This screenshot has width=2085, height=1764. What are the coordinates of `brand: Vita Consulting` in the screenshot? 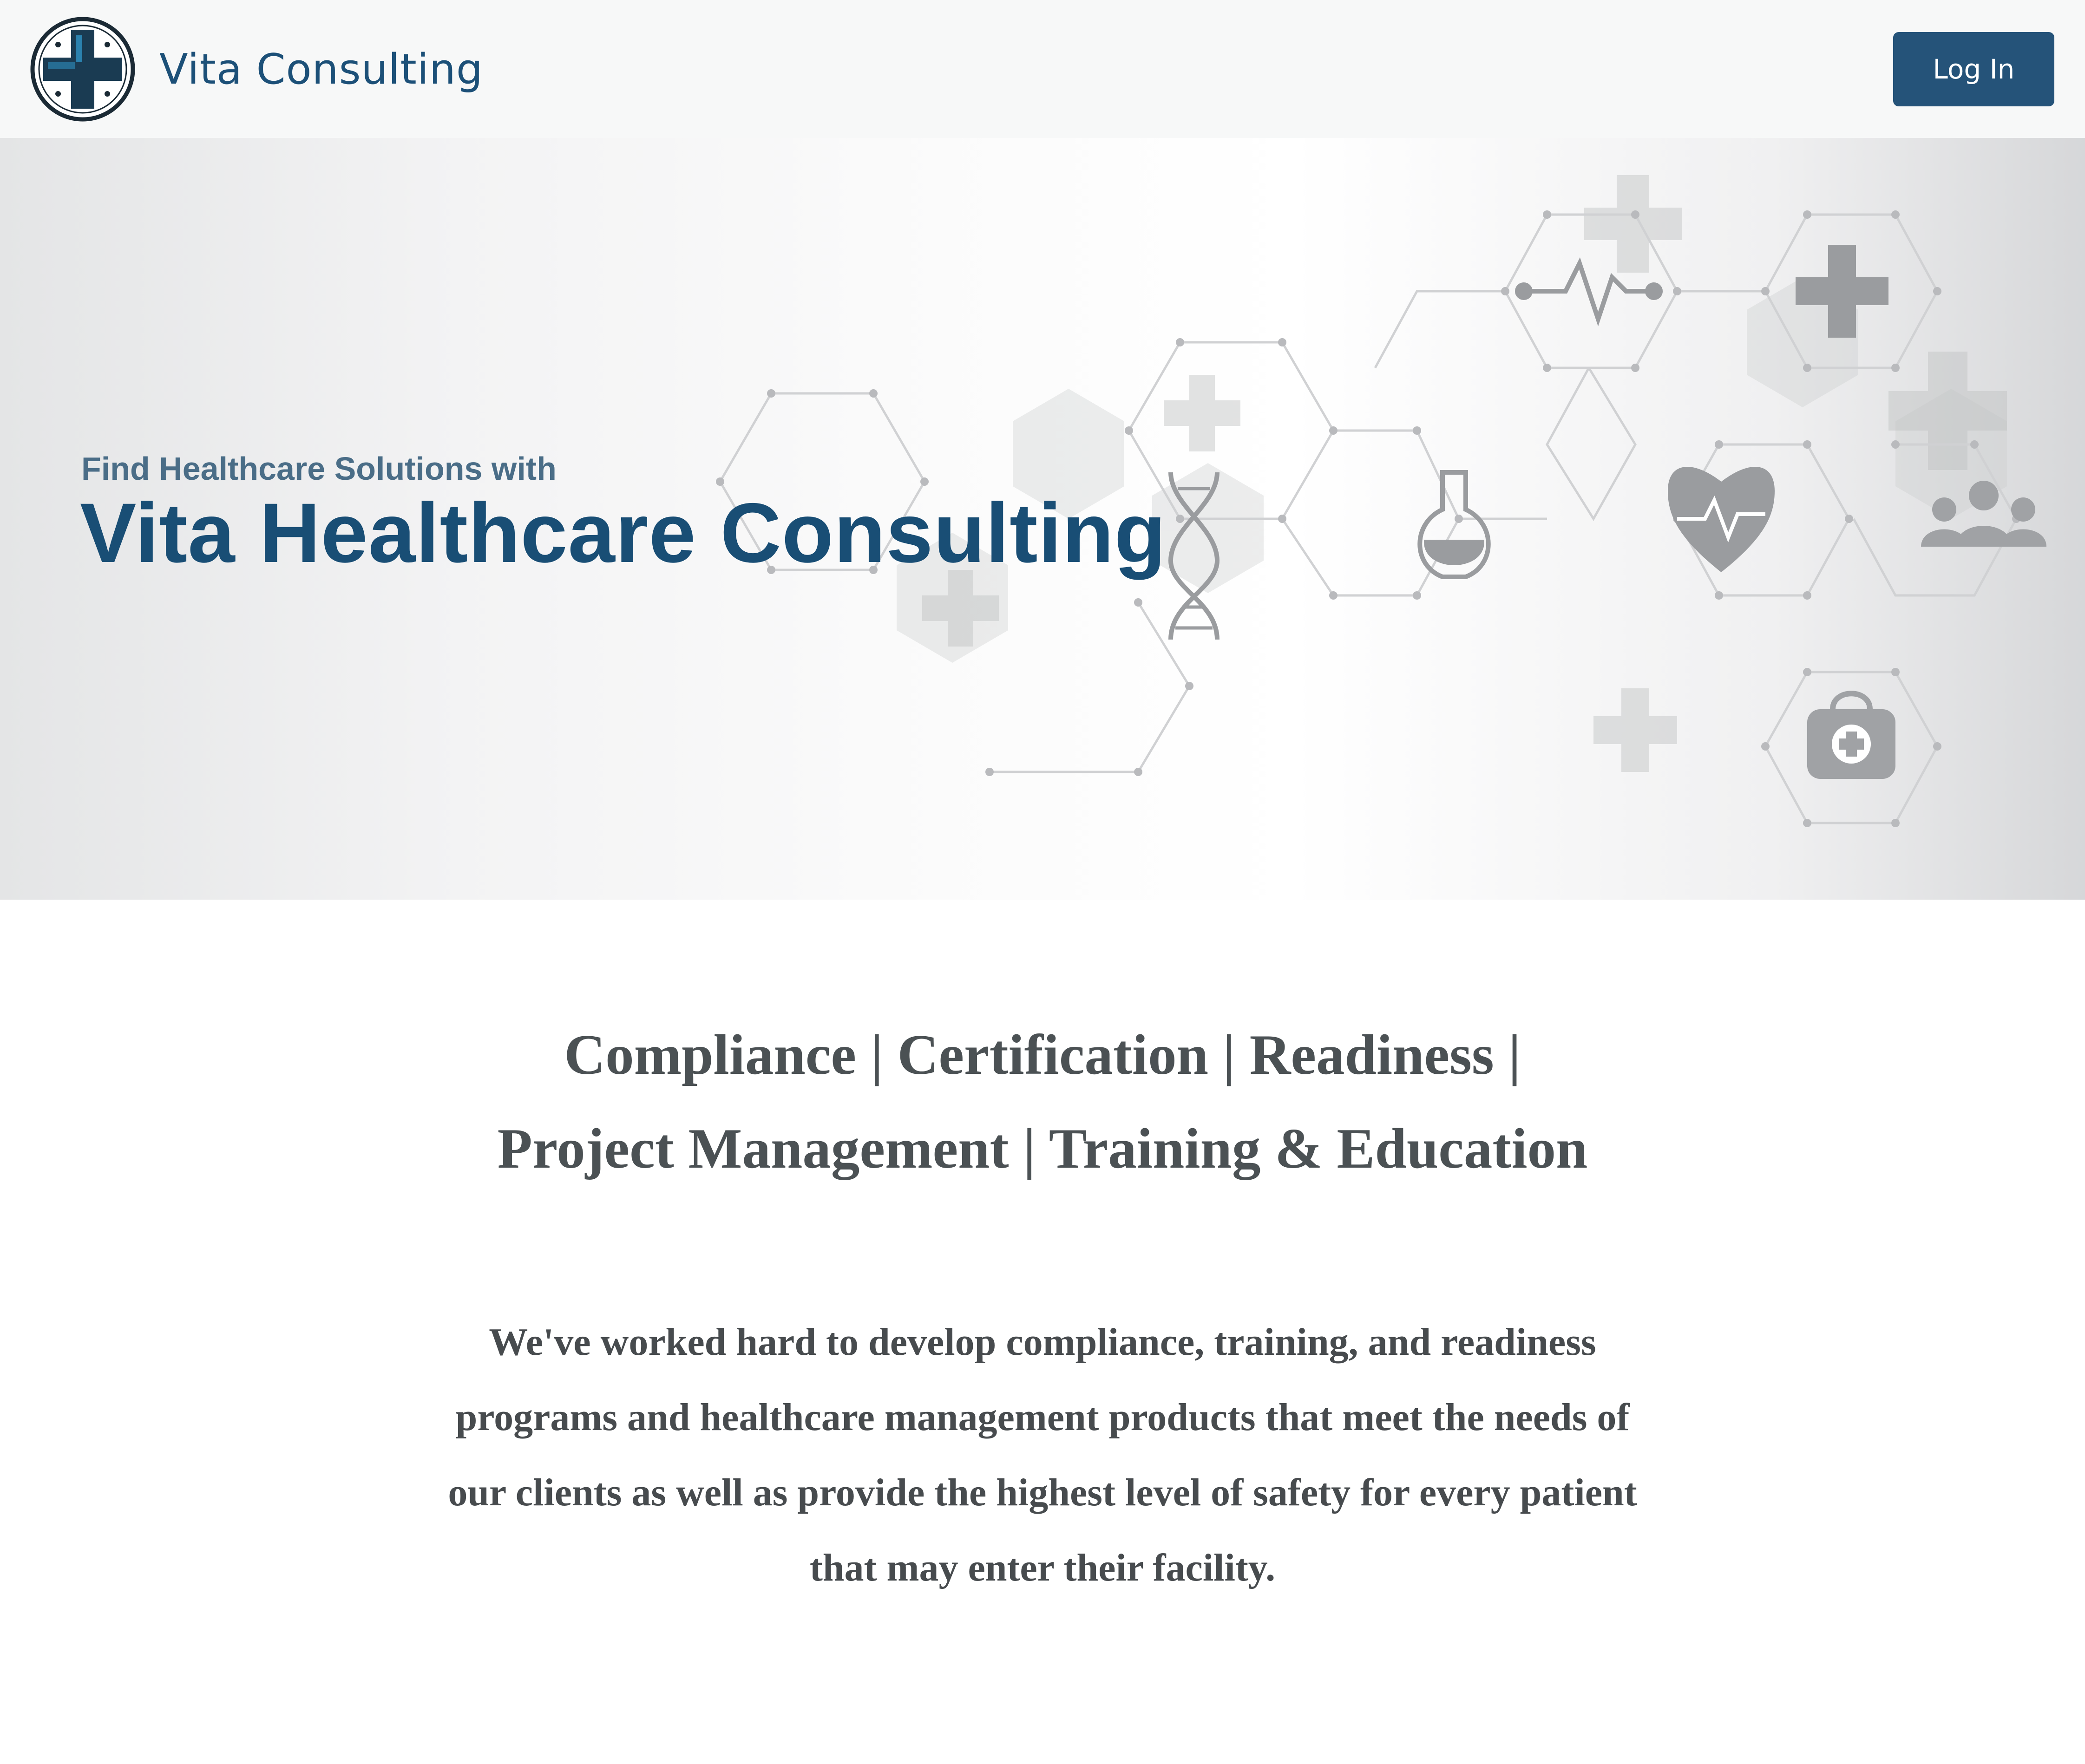 It's located at (256, 69).